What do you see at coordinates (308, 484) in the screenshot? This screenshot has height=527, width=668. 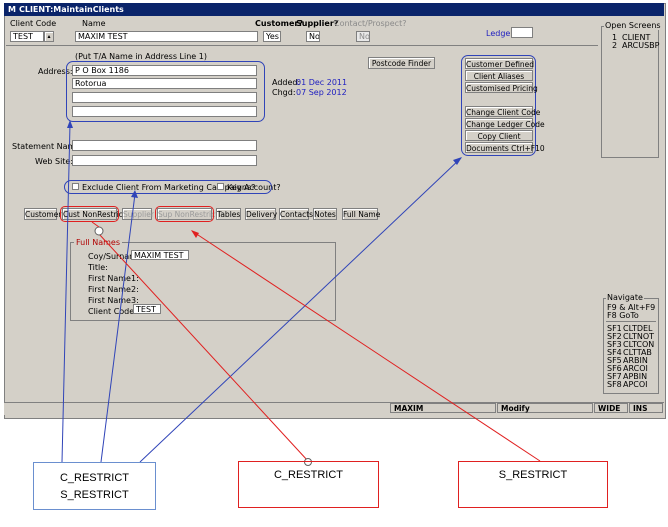 I see `annotation-box-middle: C_RESTRICT` at bounding box center [308, 484].